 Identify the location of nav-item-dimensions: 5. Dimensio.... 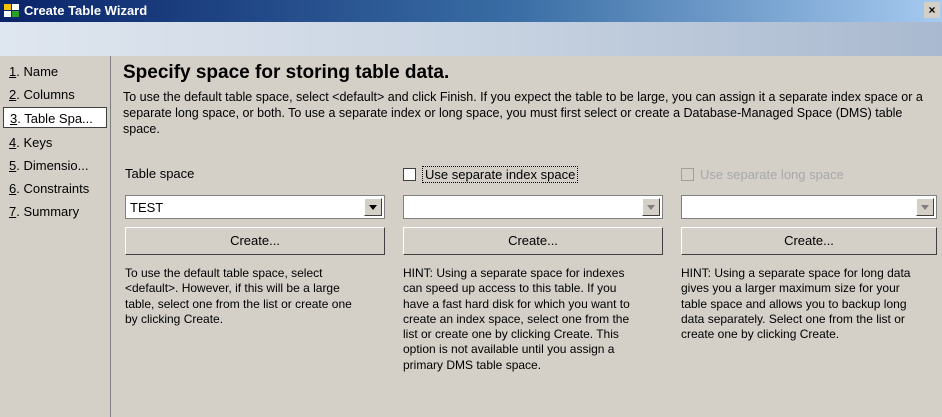
(55, 165).